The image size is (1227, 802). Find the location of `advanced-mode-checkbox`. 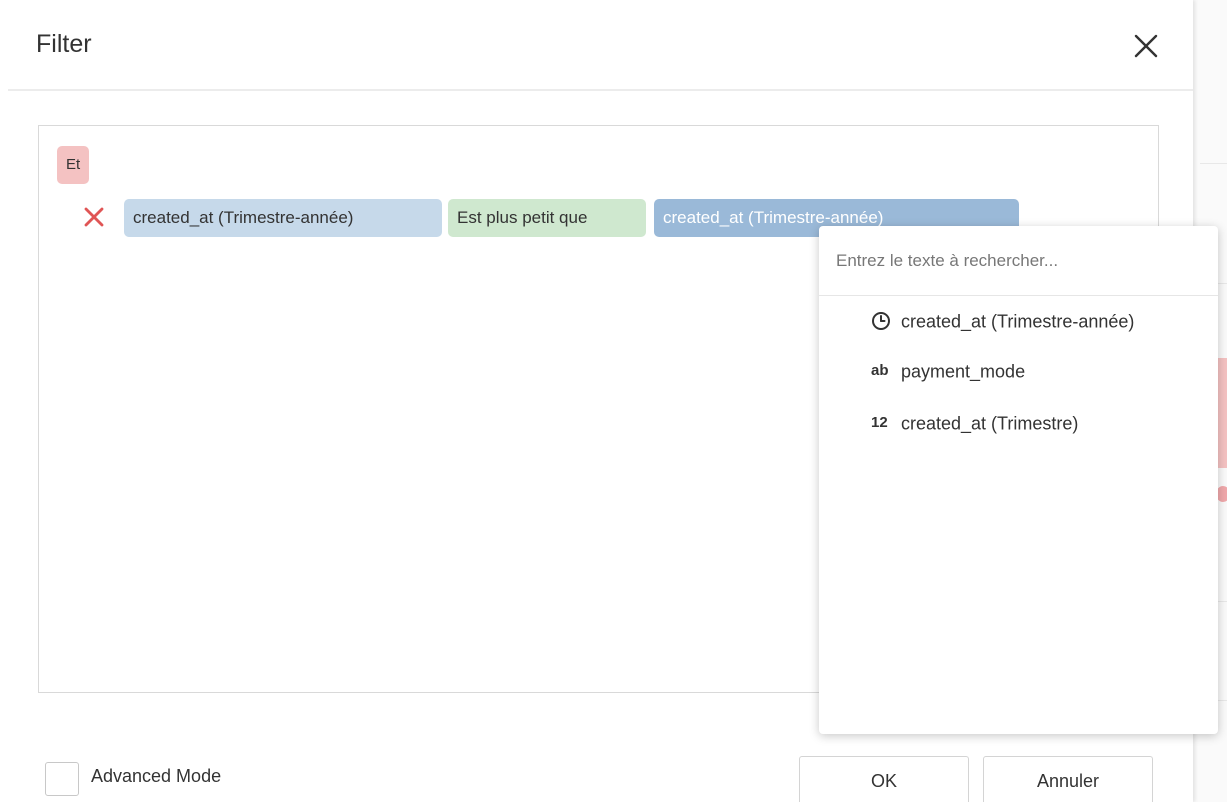

advanced-mode-checkbox is located at coordinates (62, 779).